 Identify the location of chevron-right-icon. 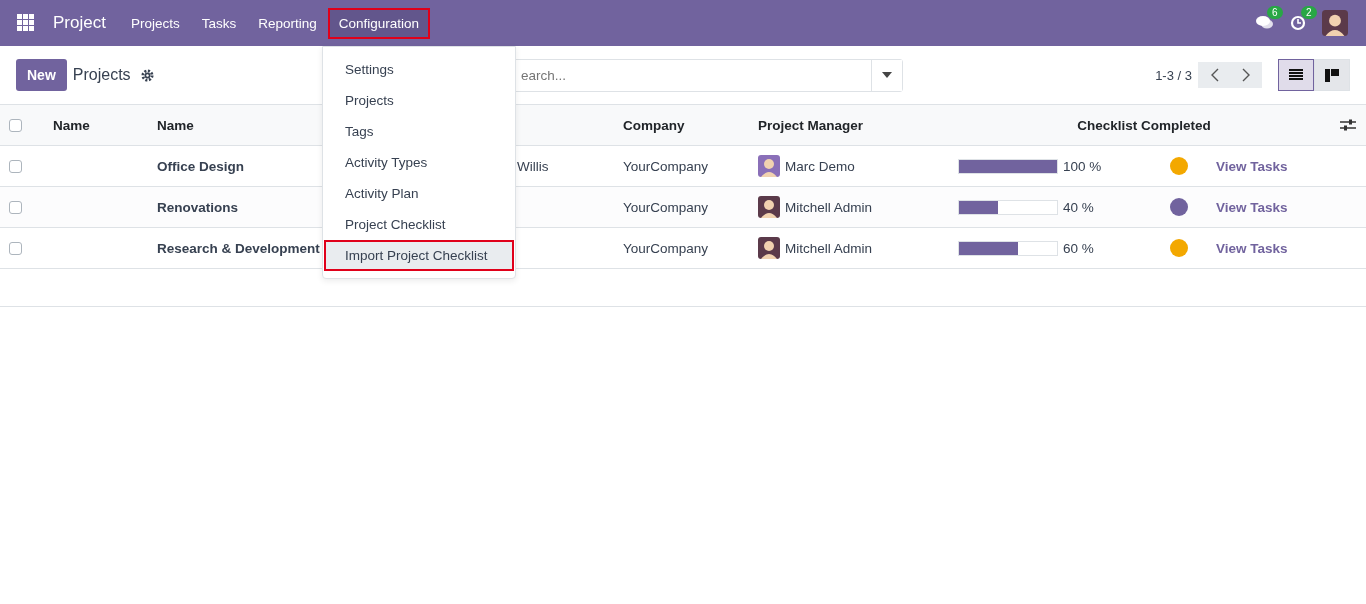
(1246, 75).